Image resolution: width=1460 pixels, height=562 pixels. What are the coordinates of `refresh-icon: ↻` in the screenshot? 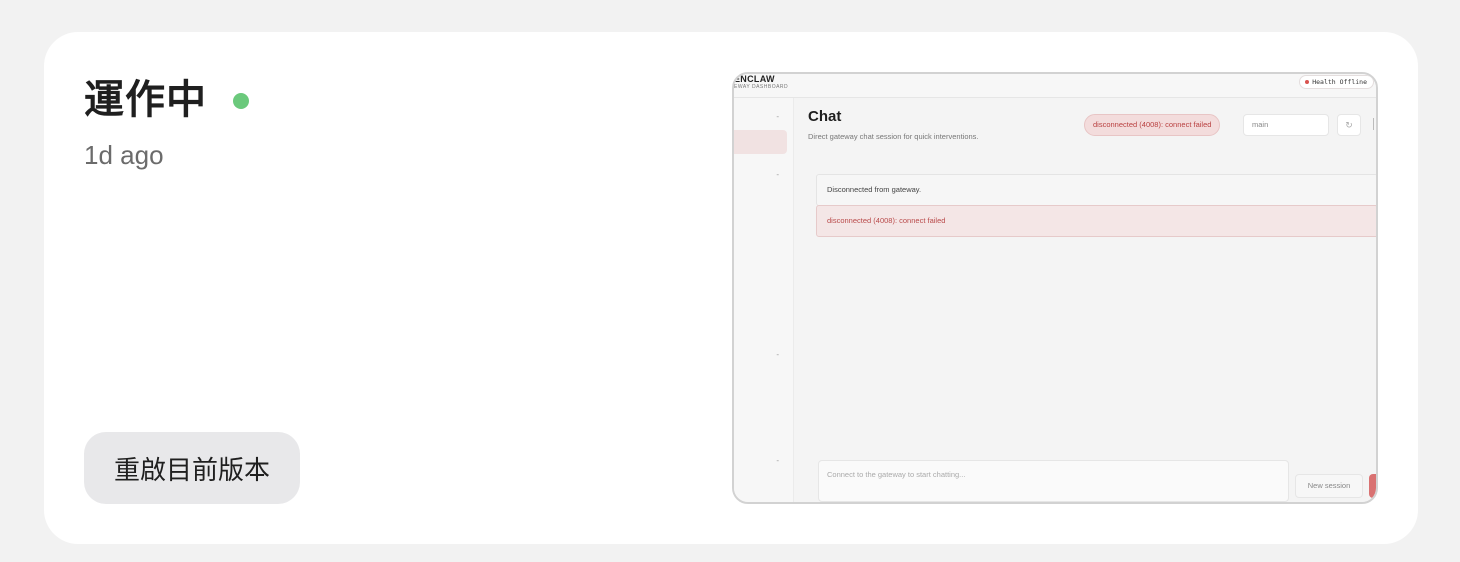 It's located at (1349, 125).